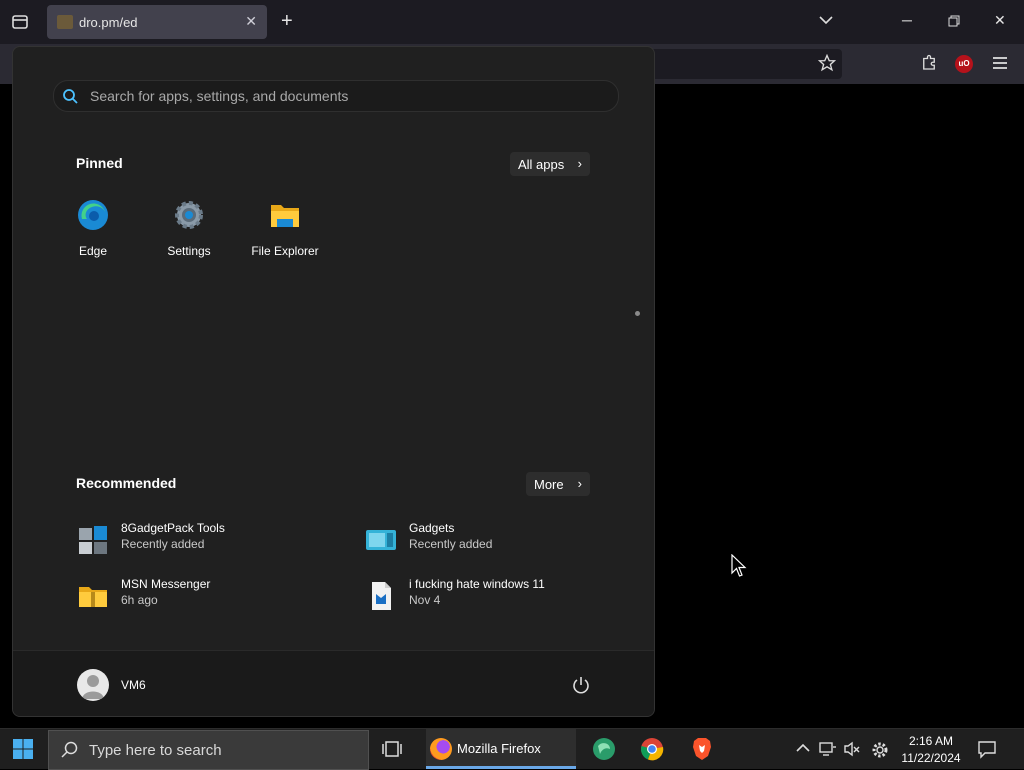  Describe the element at coordinates (285, 228) in the screenshot. I see `pinned-app-file-explorer: File Explorer` at that location.